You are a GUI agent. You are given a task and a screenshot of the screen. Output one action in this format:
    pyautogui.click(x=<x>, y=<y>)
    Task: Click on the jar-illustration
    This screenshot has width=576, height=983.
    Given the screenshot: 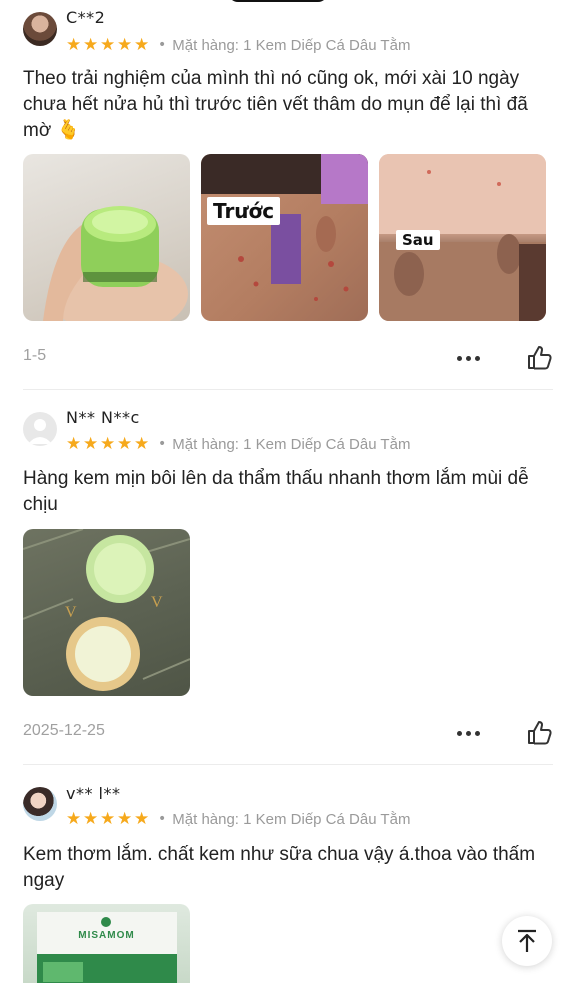 What is the action you would take?
    pyautogui.click(x=115, y=263)
    